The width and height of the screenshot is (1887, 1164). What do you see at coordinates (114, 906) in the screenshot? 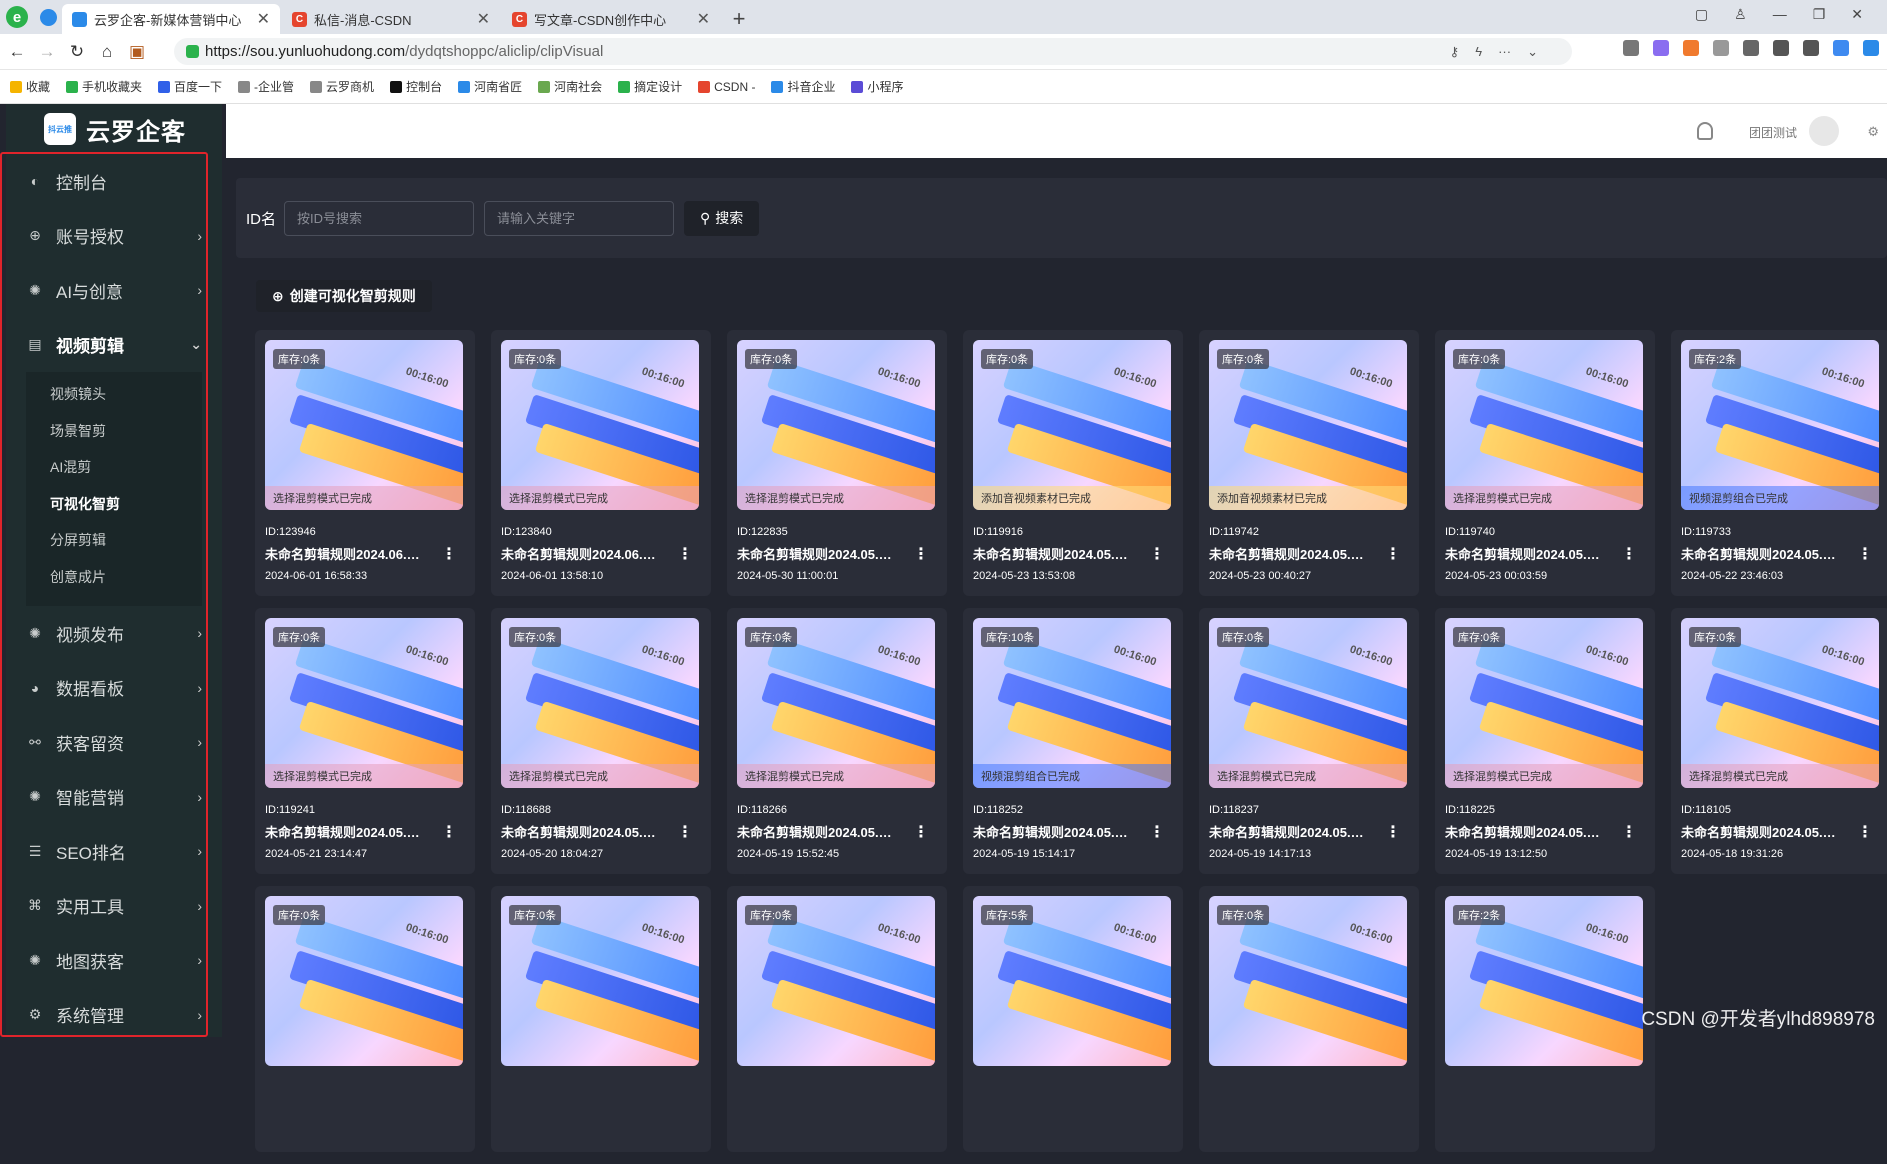
I see `sidebar-item: ⌘实用工具›` at bounding box center [114, 906].